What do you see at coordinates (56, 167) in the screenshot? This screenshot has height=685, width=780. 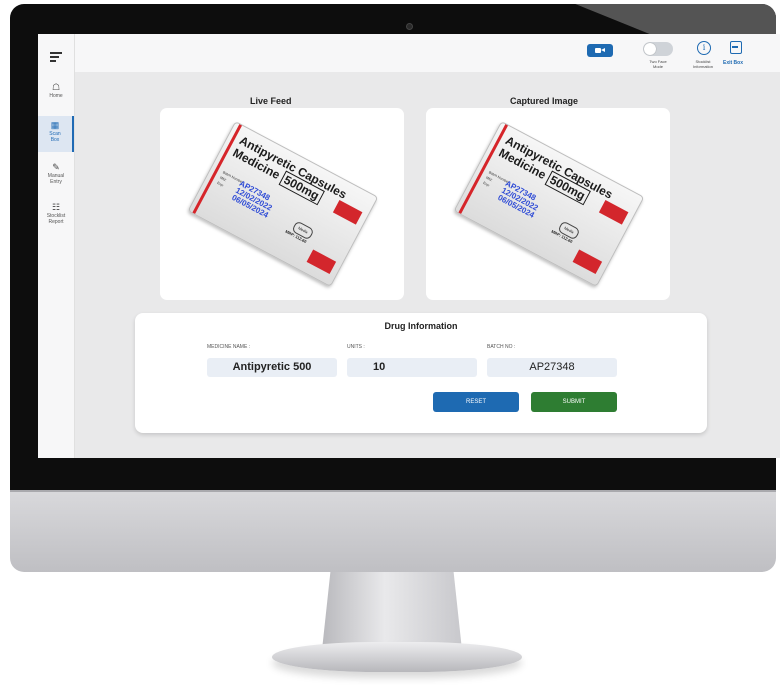 I see `edit-icon: ✎` at bounding box center [56, 167].